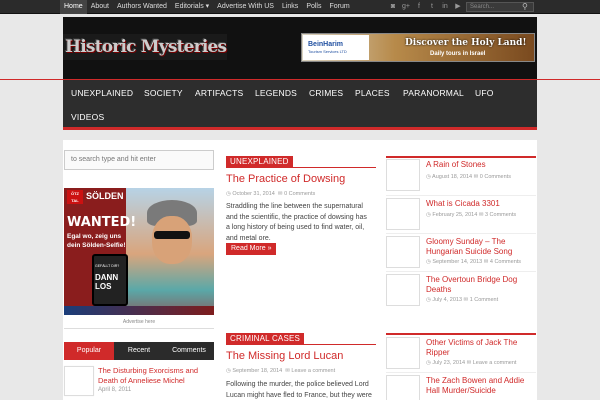 The image size is (600, 400). I want to click on nav-unexplained: UNEXPLAINED, so click(102, 93).